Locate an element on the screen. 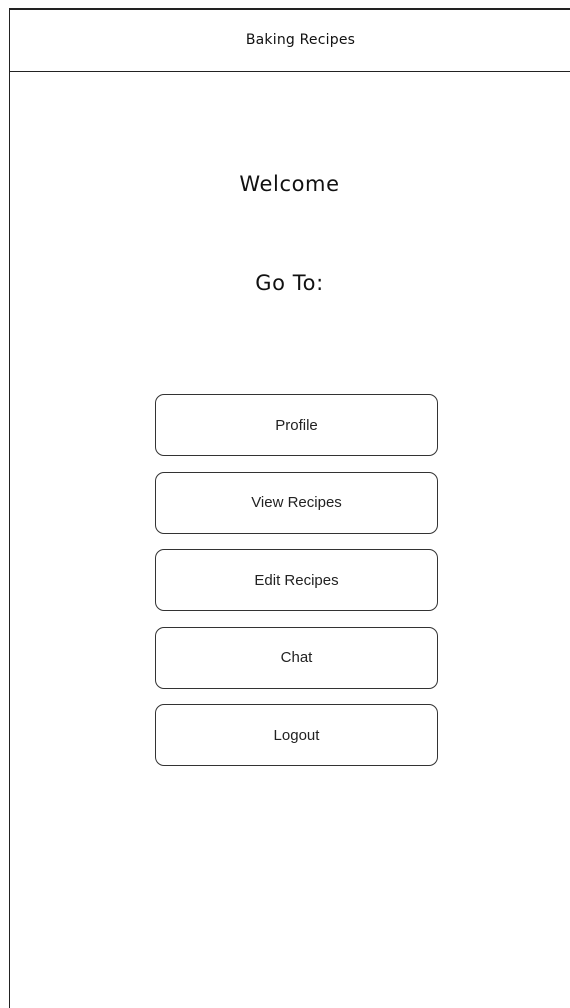 This screenshot has width=570, height=1008. view-recipes-button: View Recipes is located at coordinates (296, 502).